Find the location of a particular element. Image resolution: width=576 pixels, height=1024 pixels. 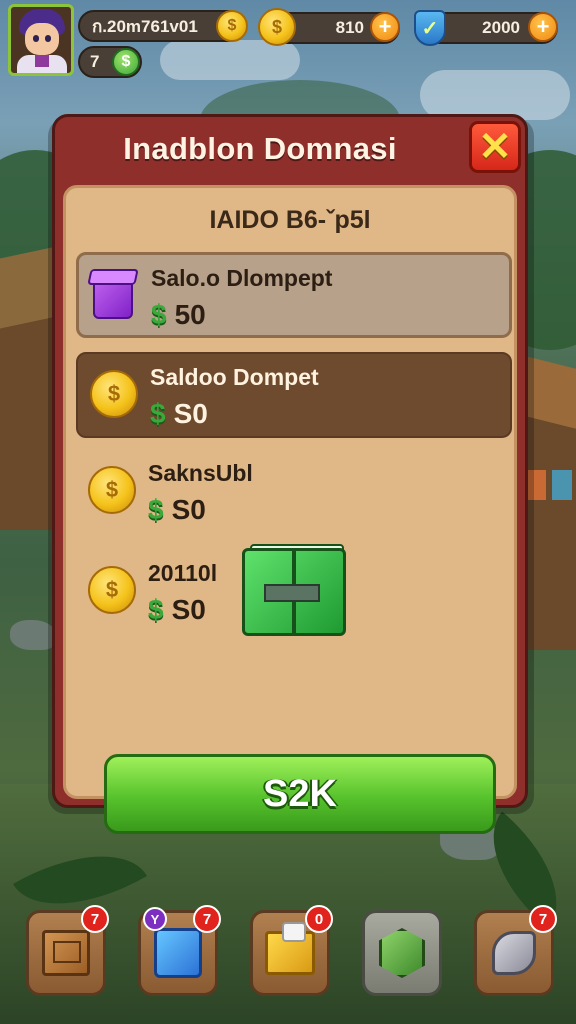

list-item-amount: $ 50 is located at coordinates (178, 314).